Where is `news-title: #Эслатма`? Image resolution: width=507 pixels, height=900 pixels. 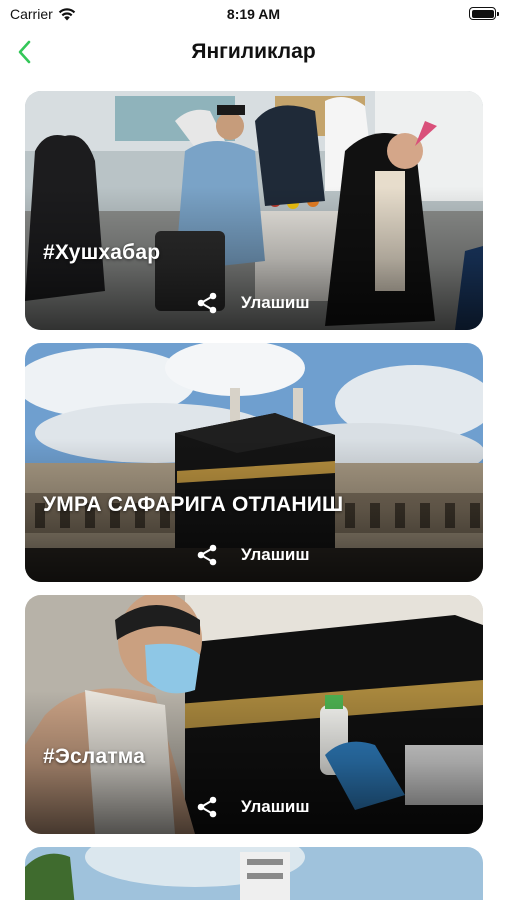 news-title: #Эслатма is located at coordinates (94, 756).